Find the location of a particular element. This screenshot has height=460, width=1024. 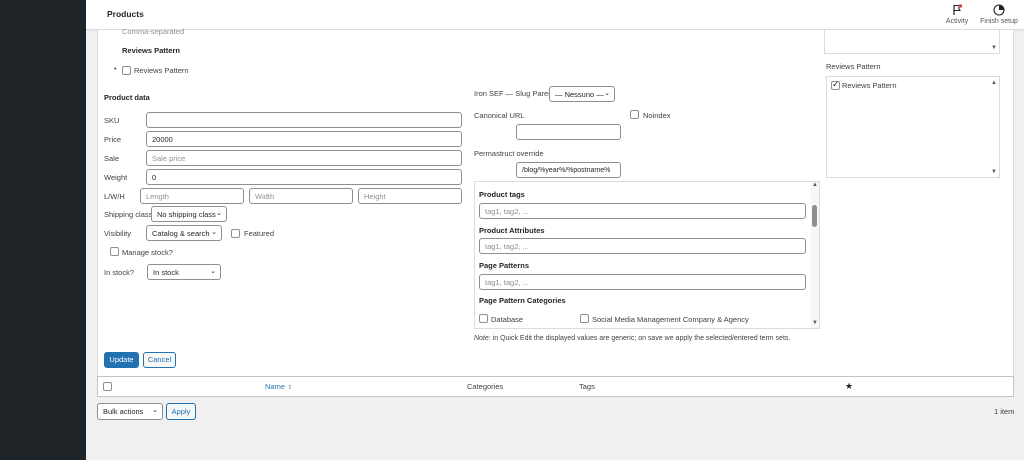

right-reviews-pattern-label: Reviews Pattern is located at coordinates (869, 85).